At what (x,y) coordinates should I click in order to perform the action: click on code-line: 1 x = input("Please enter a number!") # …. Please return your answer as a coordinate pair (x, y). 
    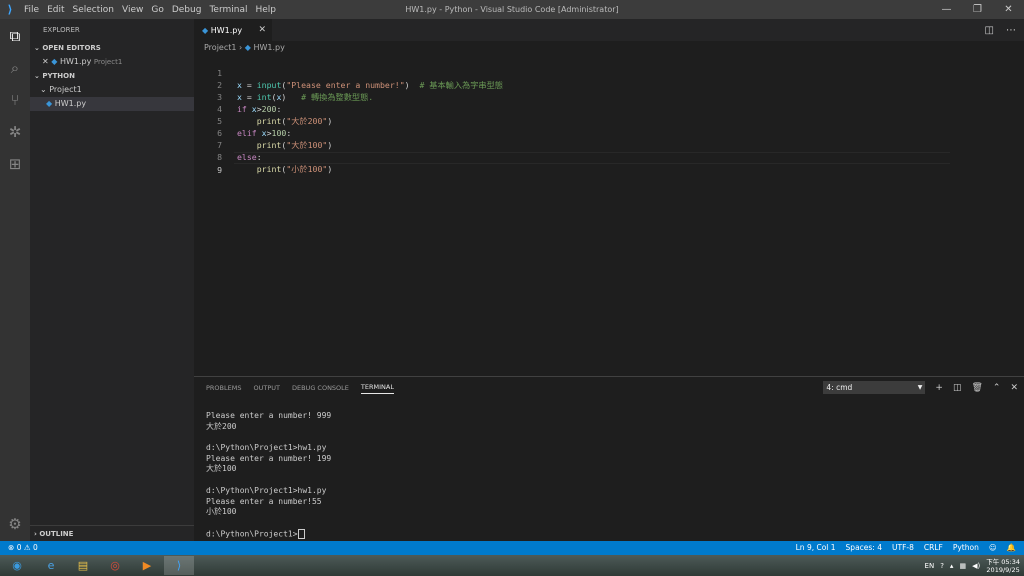
    Looking at the image, I should click on (348, 72).